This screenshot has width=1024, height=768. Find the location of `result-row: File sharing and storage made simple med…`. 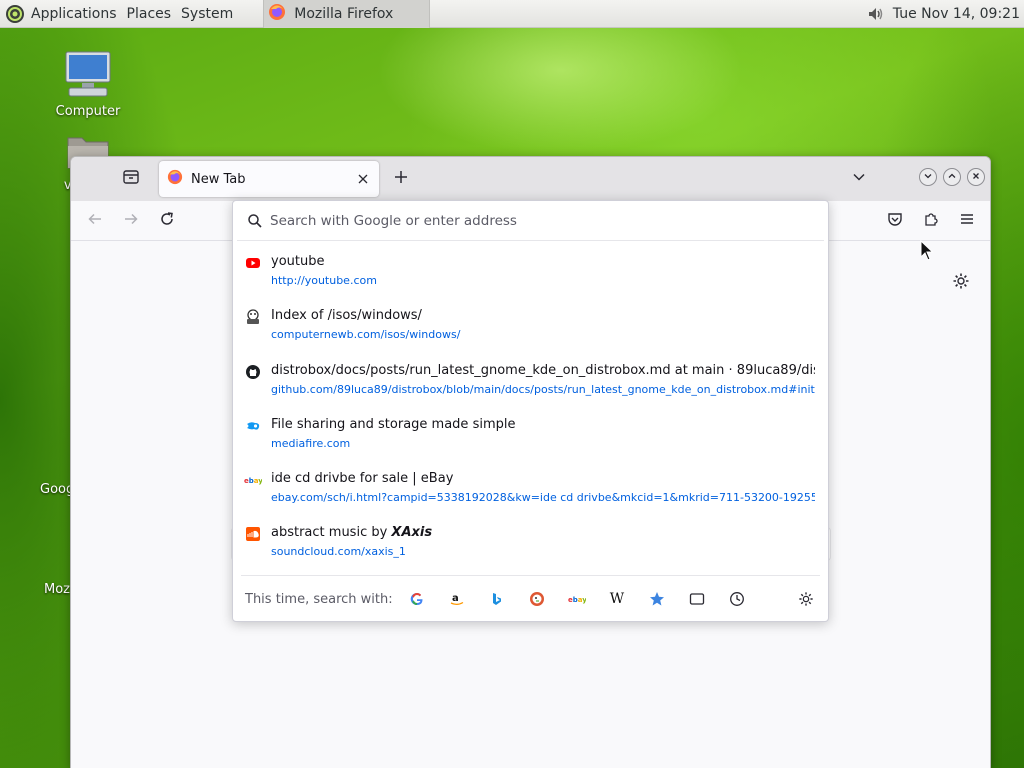

result-row: File sharing and storage made simple med… is located at coordinates (530, 435).